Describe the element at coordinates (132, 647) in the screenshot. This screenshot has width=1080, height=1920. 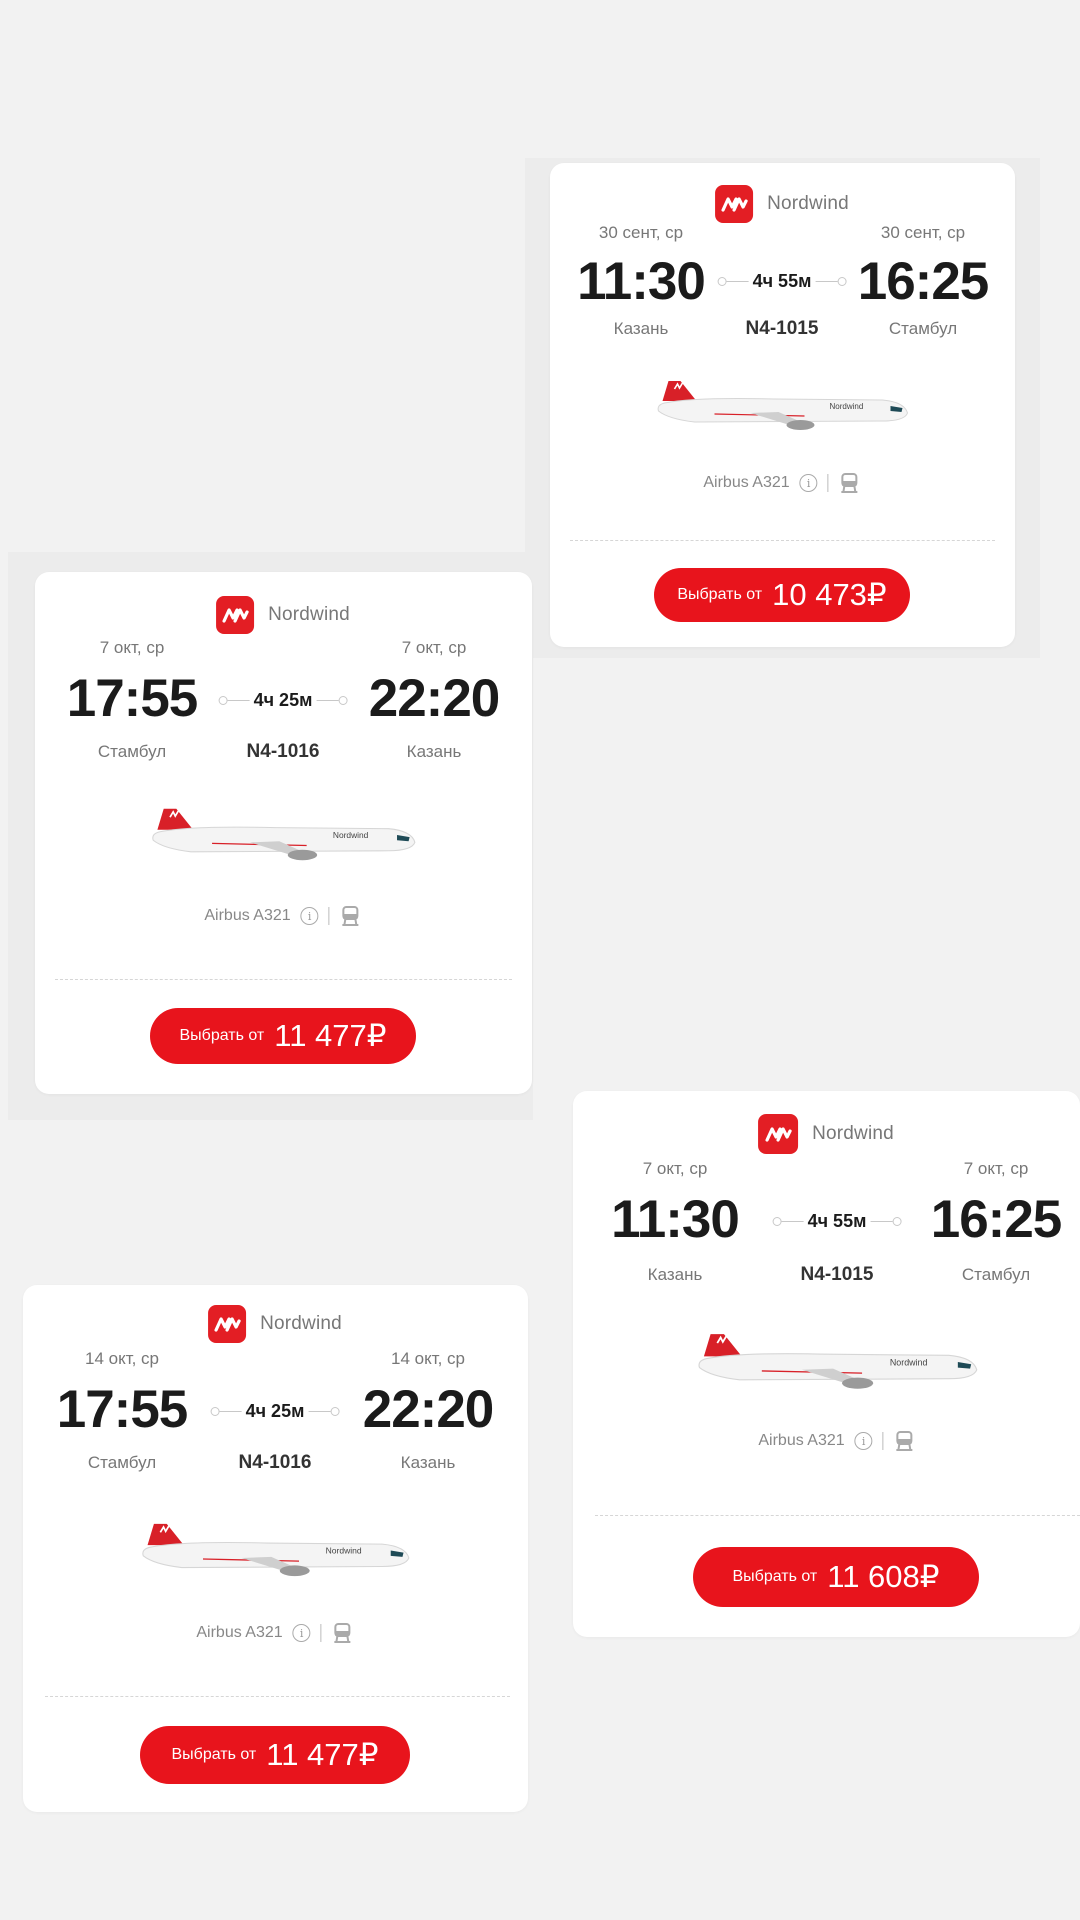
I see `departure-date: 7 окт, ср` at that location.